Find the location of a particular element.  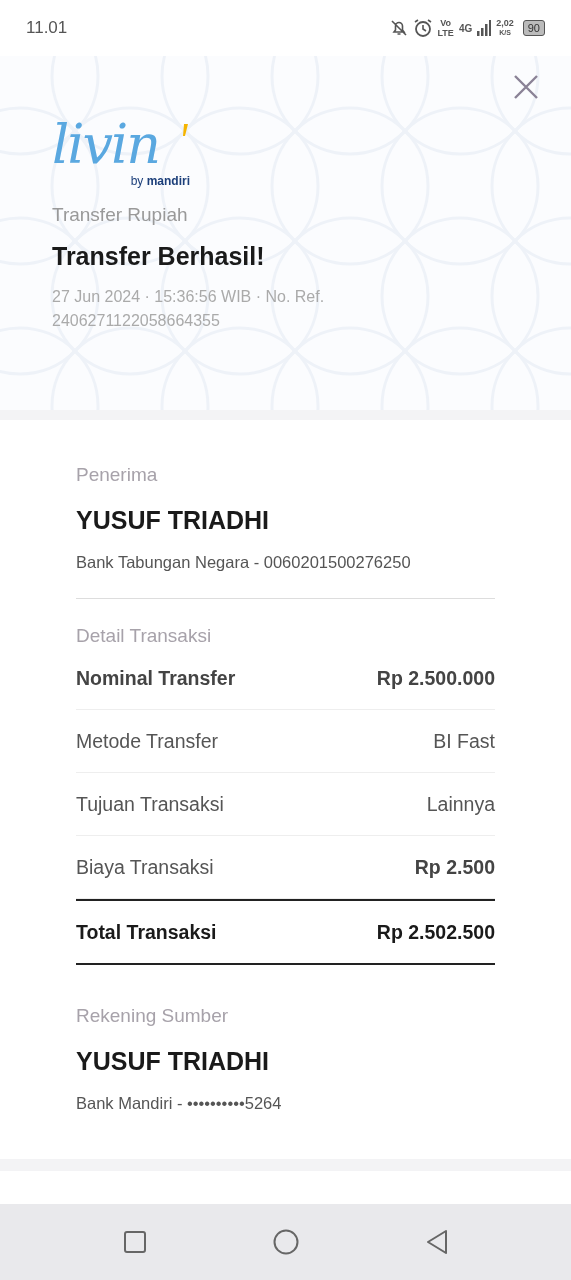

section-label: Penerima is located at coordinates (117, 475).